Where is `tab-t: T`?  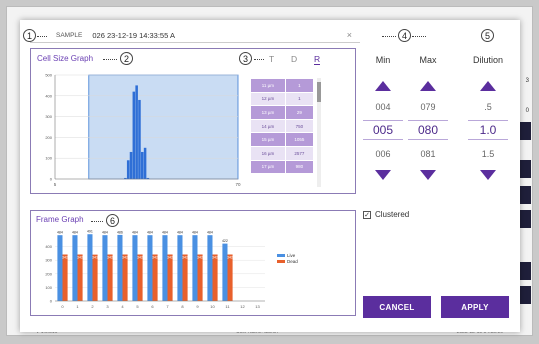 tab-t: T is located at coordinates (271, 59).